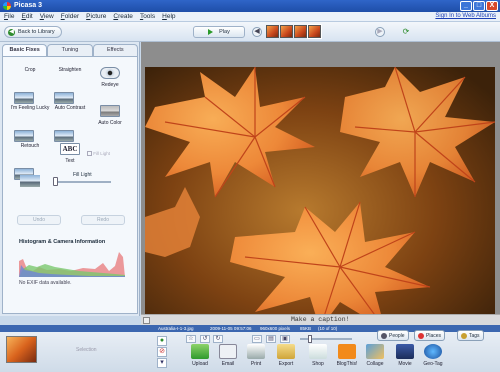  What do you see at coordinates (115, 50) in the screenshot?
I see `tab-effects: Effects` at bounding box center [115, 50].